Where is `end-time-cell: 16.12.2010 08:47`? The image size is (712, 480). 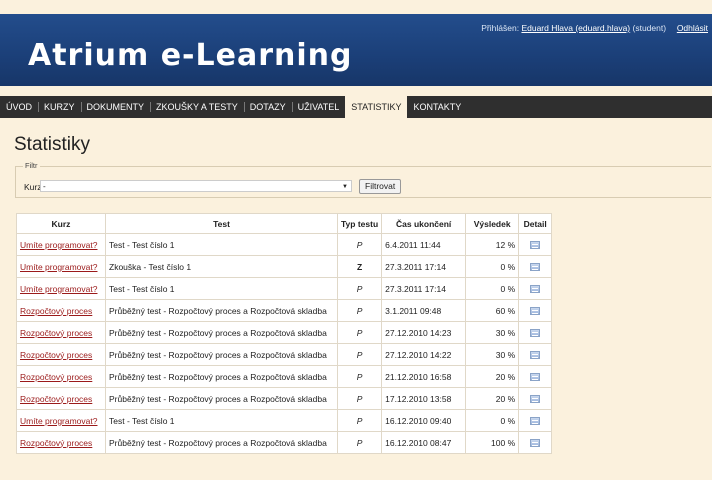 end-time-cell: 16.12.2010 08:47 is located at coordinates (424, 442).